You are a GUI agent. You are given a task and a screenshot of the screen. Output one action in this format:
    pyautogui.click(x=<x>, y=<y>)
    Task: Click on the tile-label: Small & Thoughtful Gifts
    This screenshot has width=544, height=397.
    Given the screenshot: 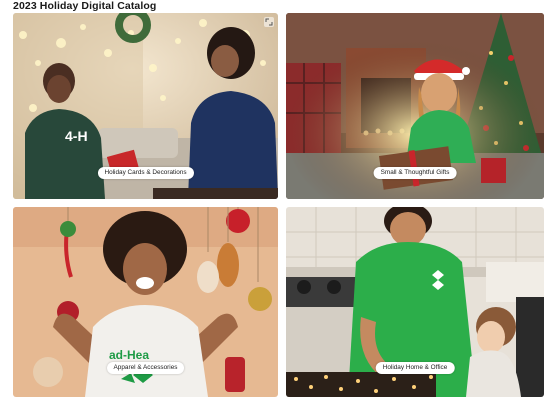 What is the action you would take?
    pyautogui.click(x=415, y=173)
    